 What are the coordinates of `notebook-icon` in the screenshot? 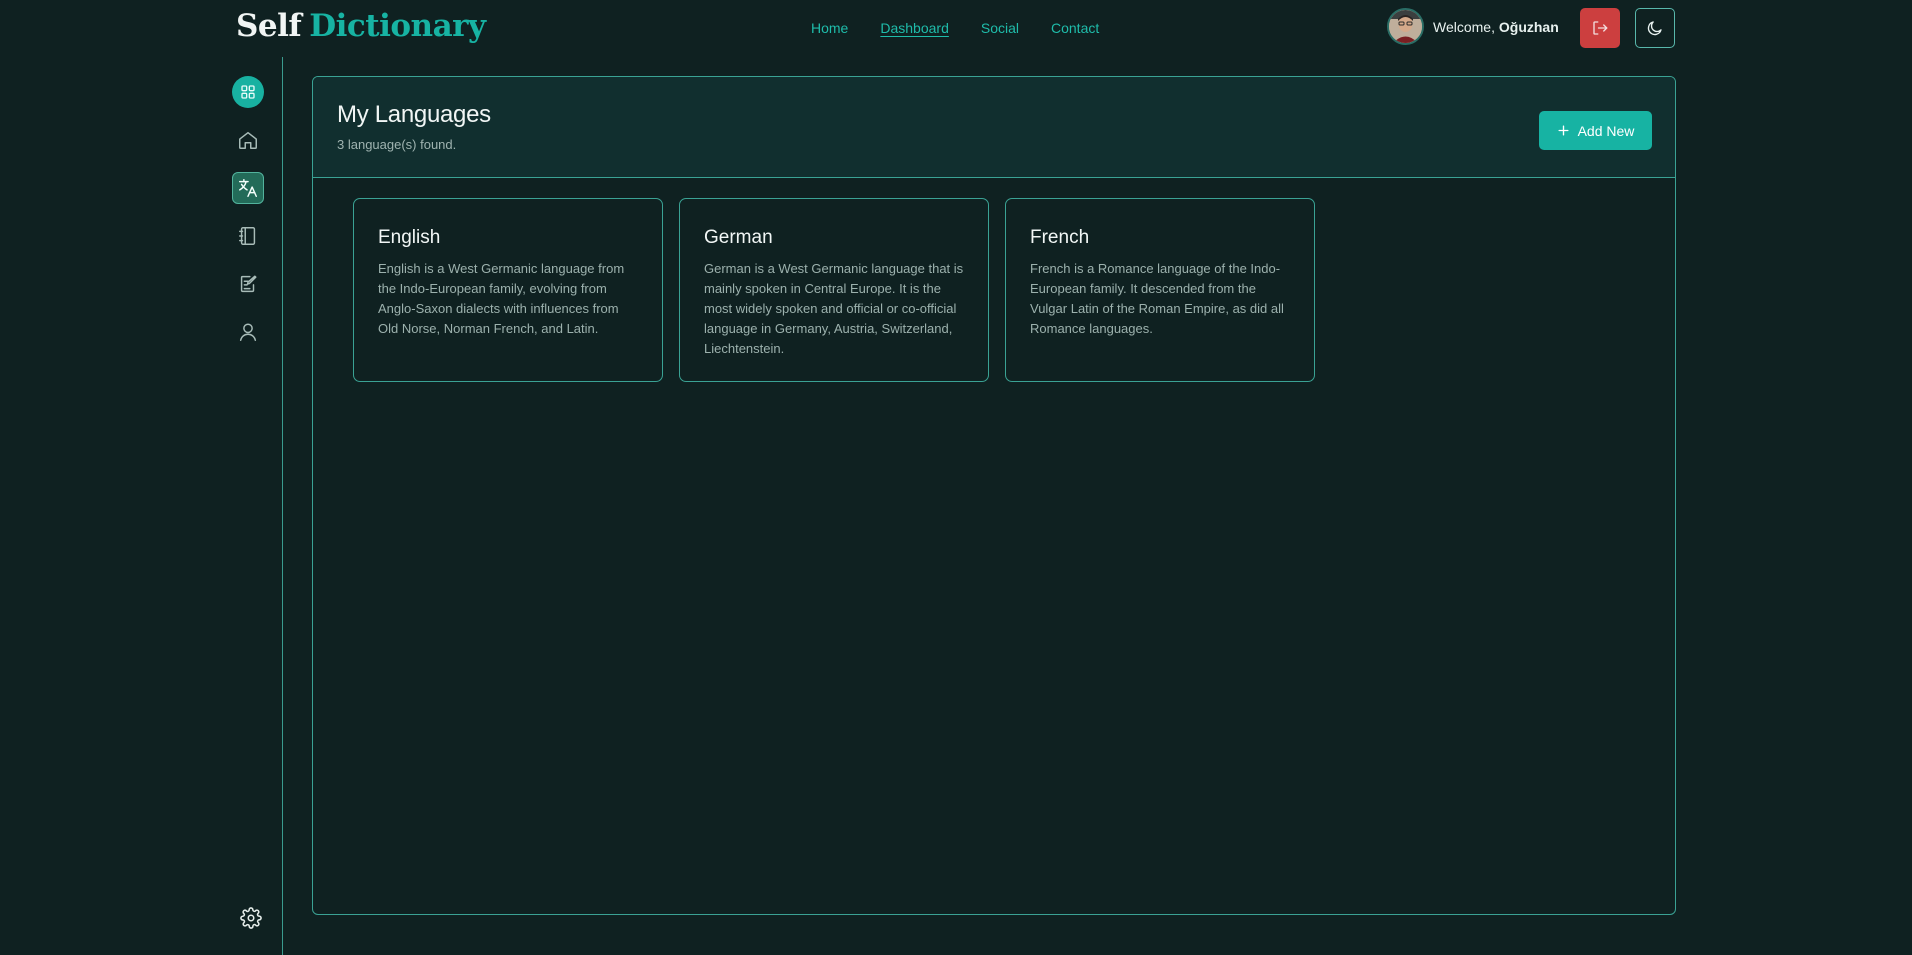 It's located at (247, 236).